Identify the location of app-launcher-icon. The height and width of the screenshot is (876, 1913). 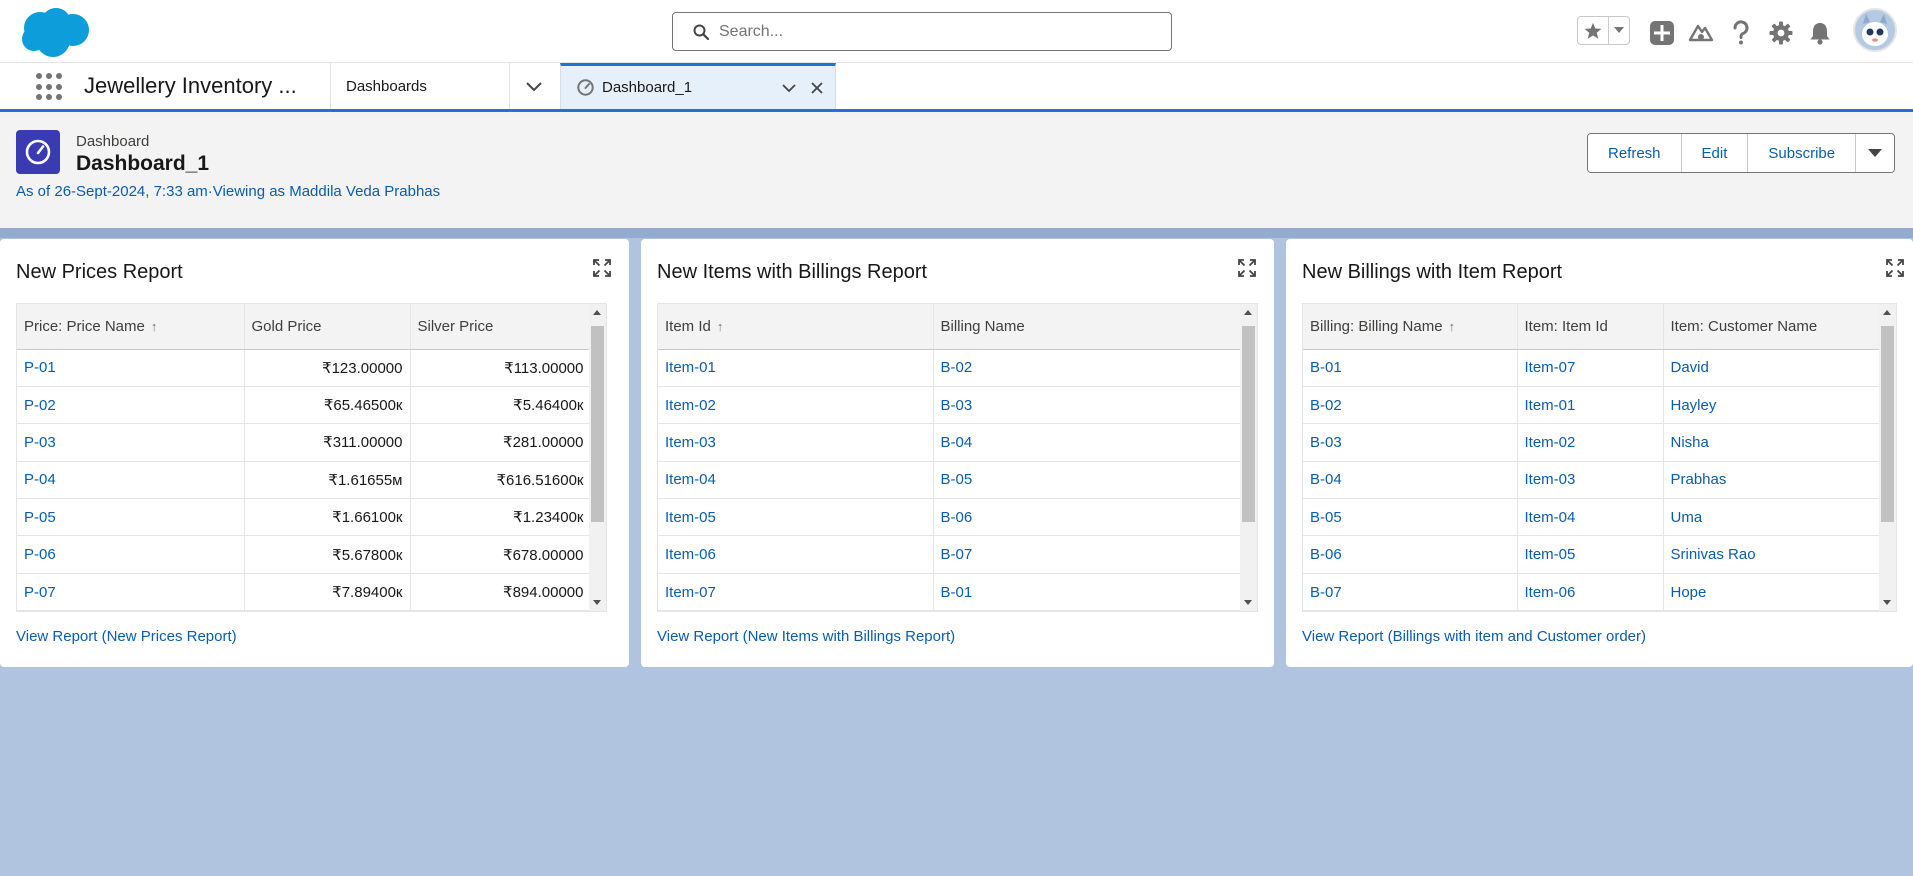
(50, 87).